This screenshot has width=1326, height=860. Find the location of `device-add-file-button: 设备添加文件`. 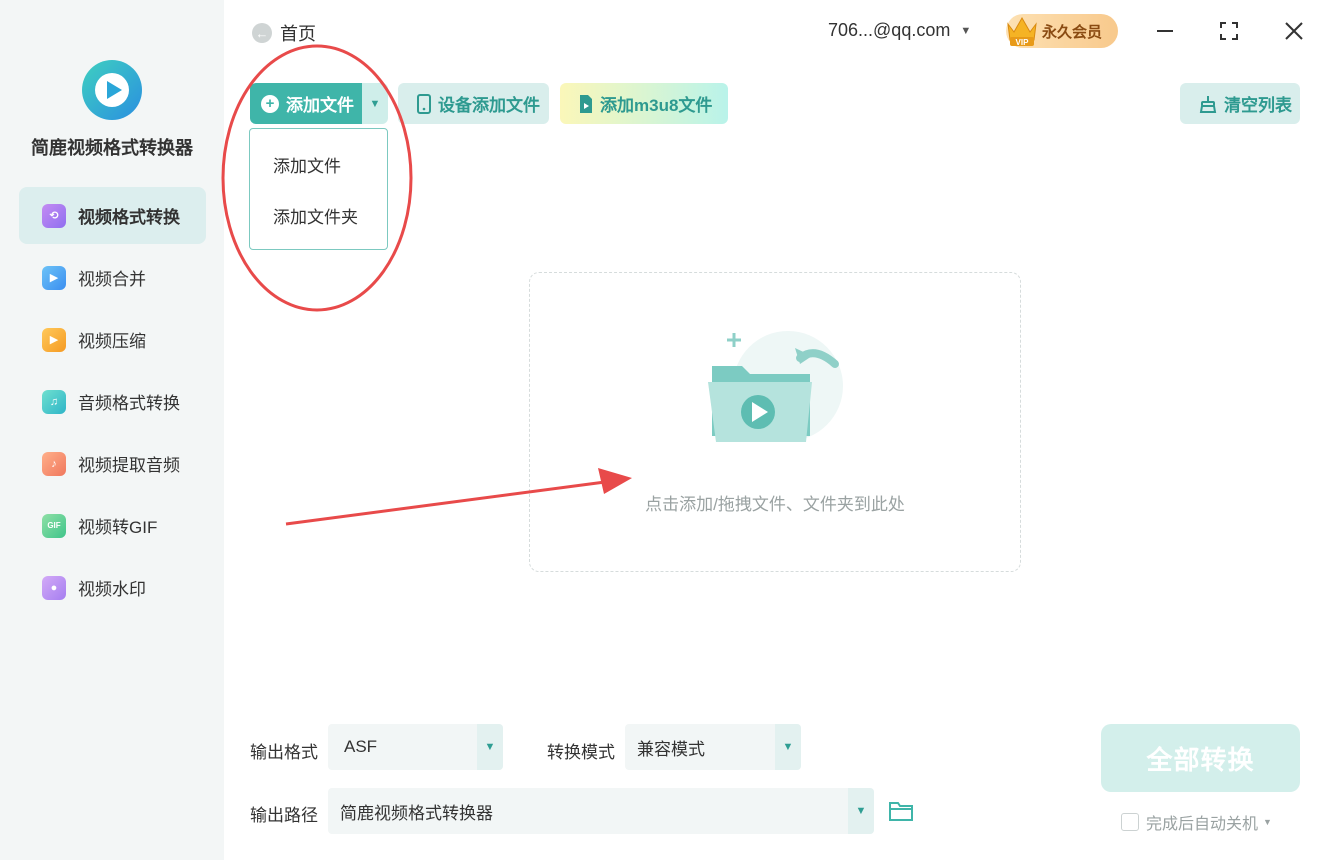

device-add-file-button: 设备添加文件 is located at coordinates (473, 103).